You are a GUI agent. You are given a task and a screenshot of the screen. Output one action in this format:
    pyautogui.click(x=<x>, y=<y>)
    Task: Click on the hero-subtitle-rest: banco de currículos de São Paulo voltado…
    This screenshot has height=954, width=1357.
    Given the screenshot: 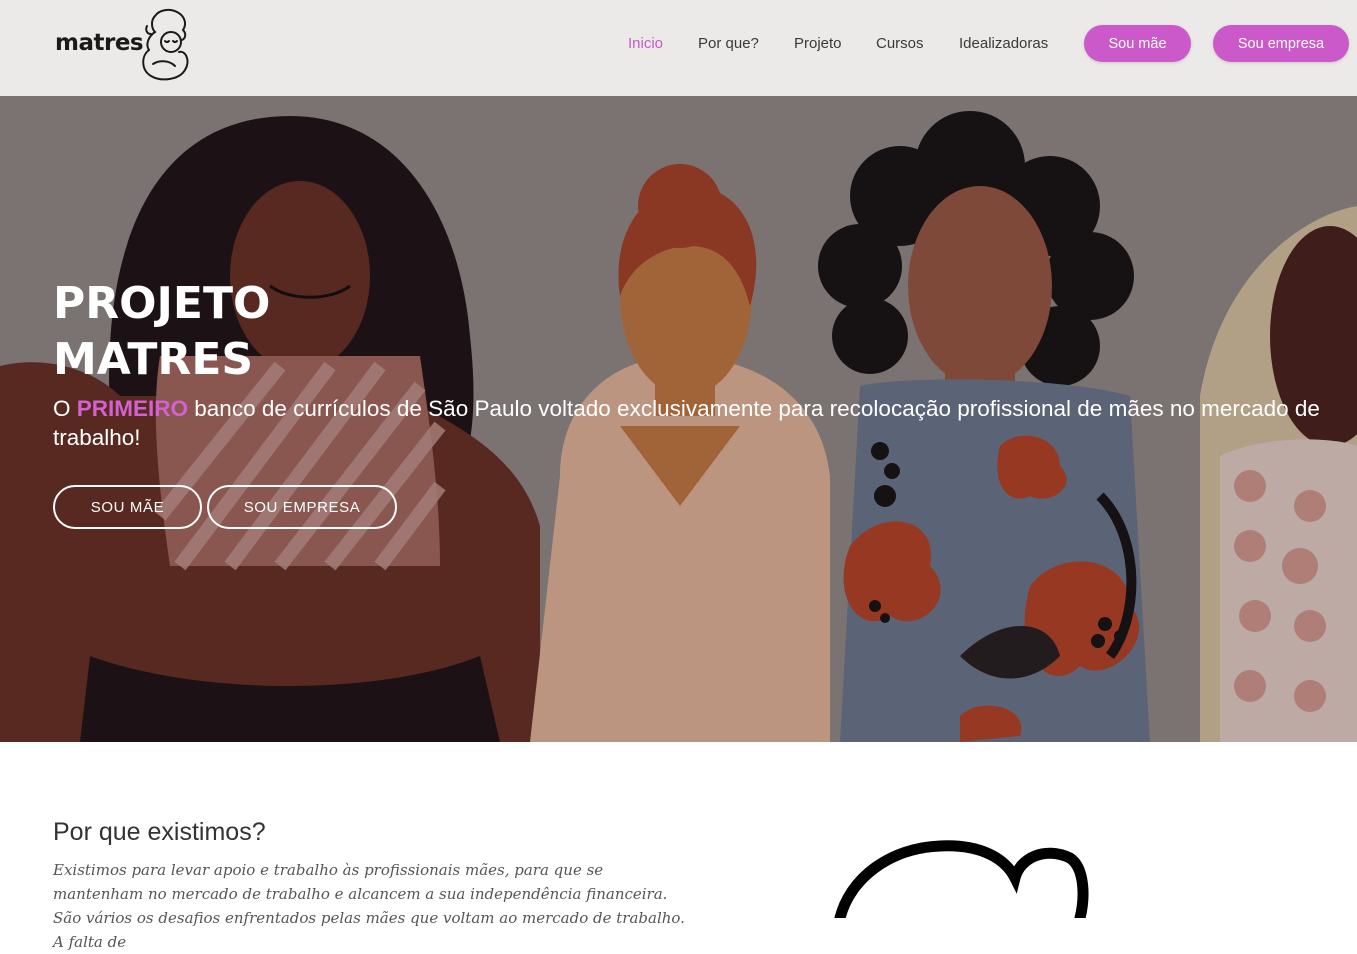 What is the action you would take?
    pyautogui.click(x=686, y=423)
    